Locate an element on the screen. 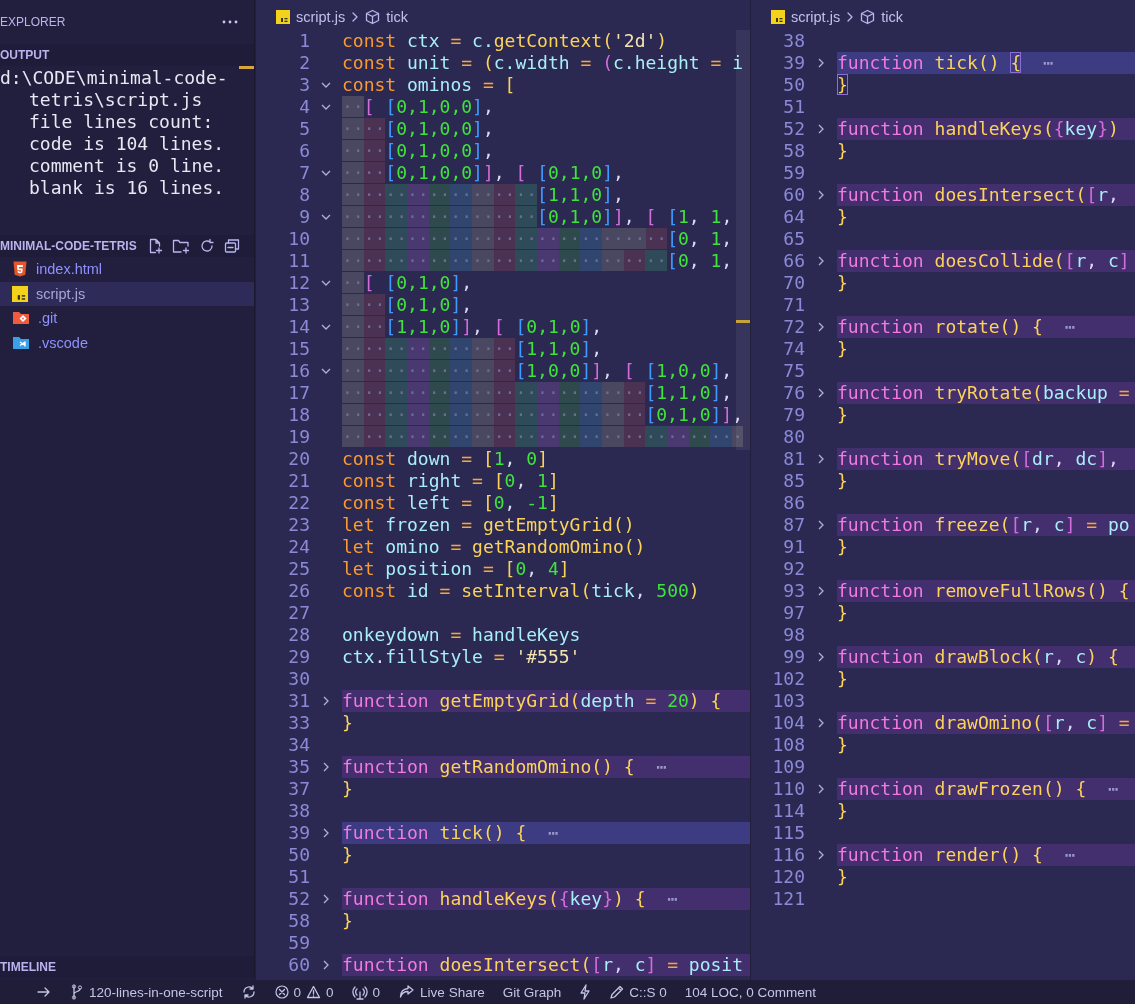 This screenshot has width=1135, height=1004. output-line: d:\CODE\minimal-code- is located at coordinates (114, 78).